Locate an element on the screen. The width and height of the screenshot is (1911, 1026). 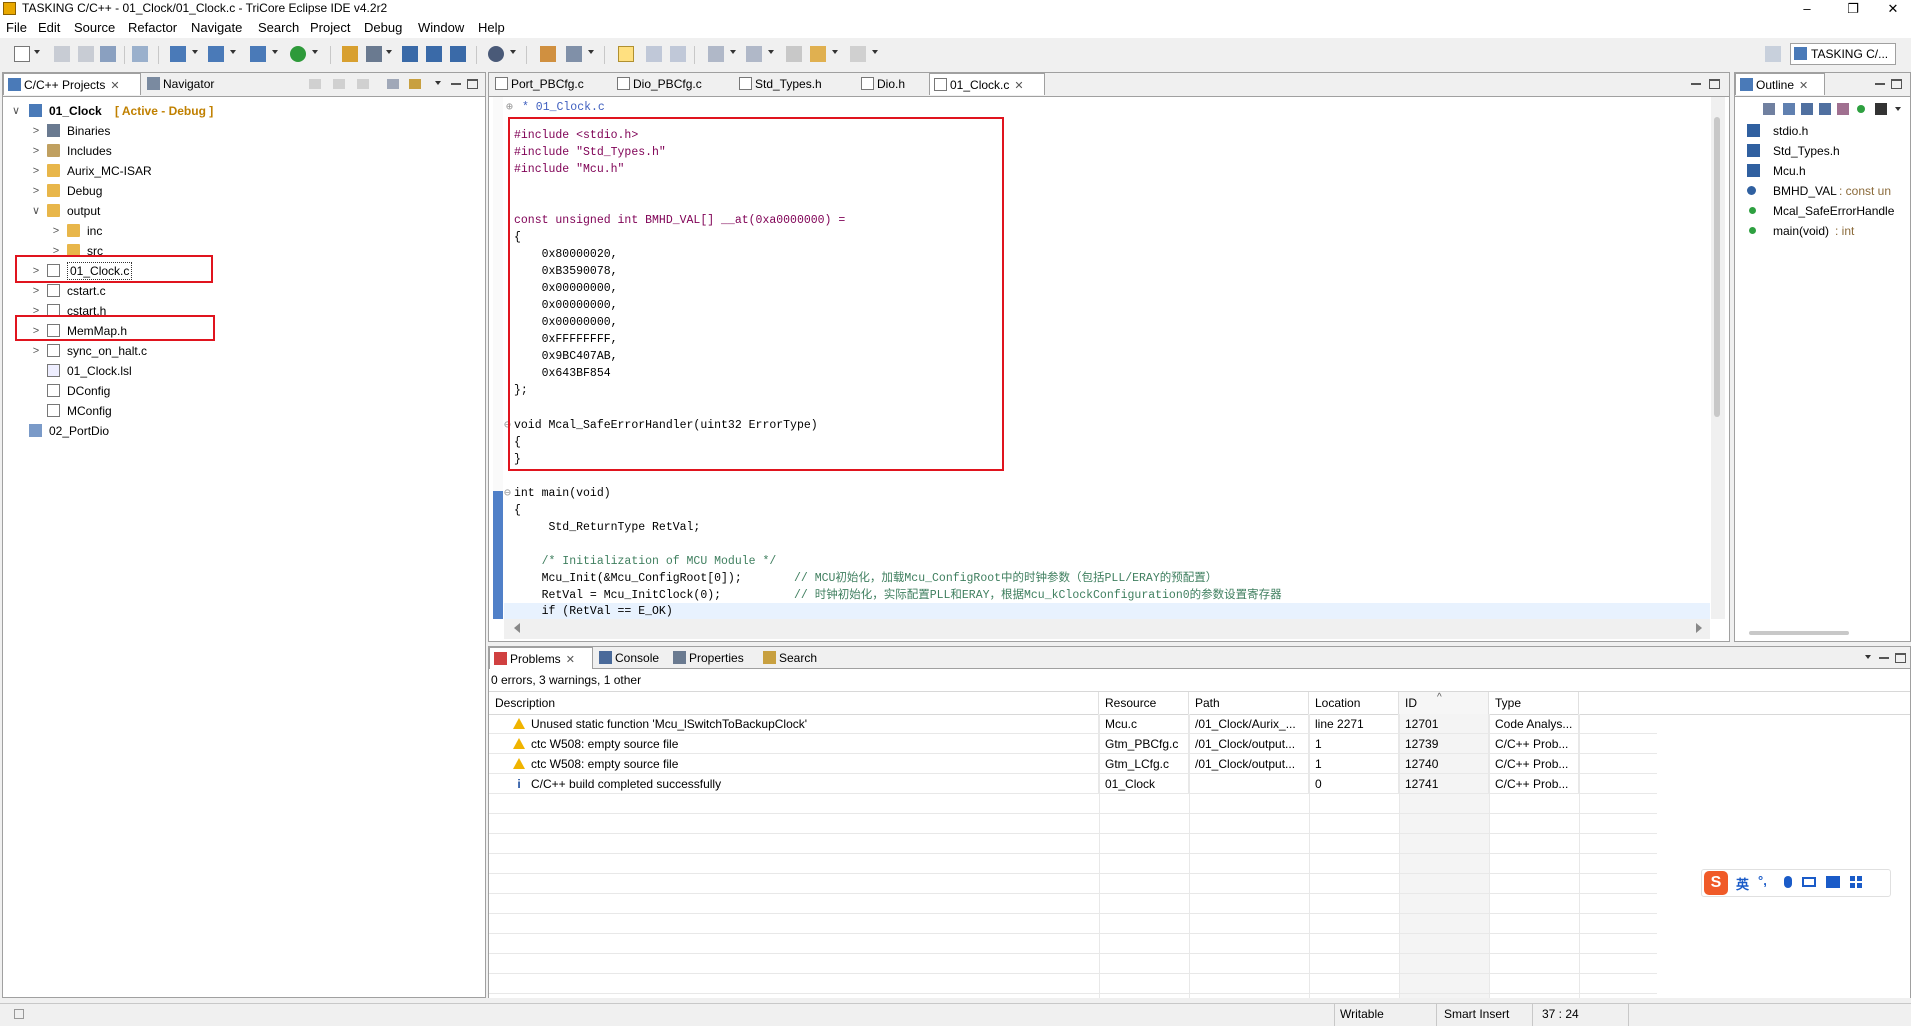
register-icon is located at coordinates (434, 54).